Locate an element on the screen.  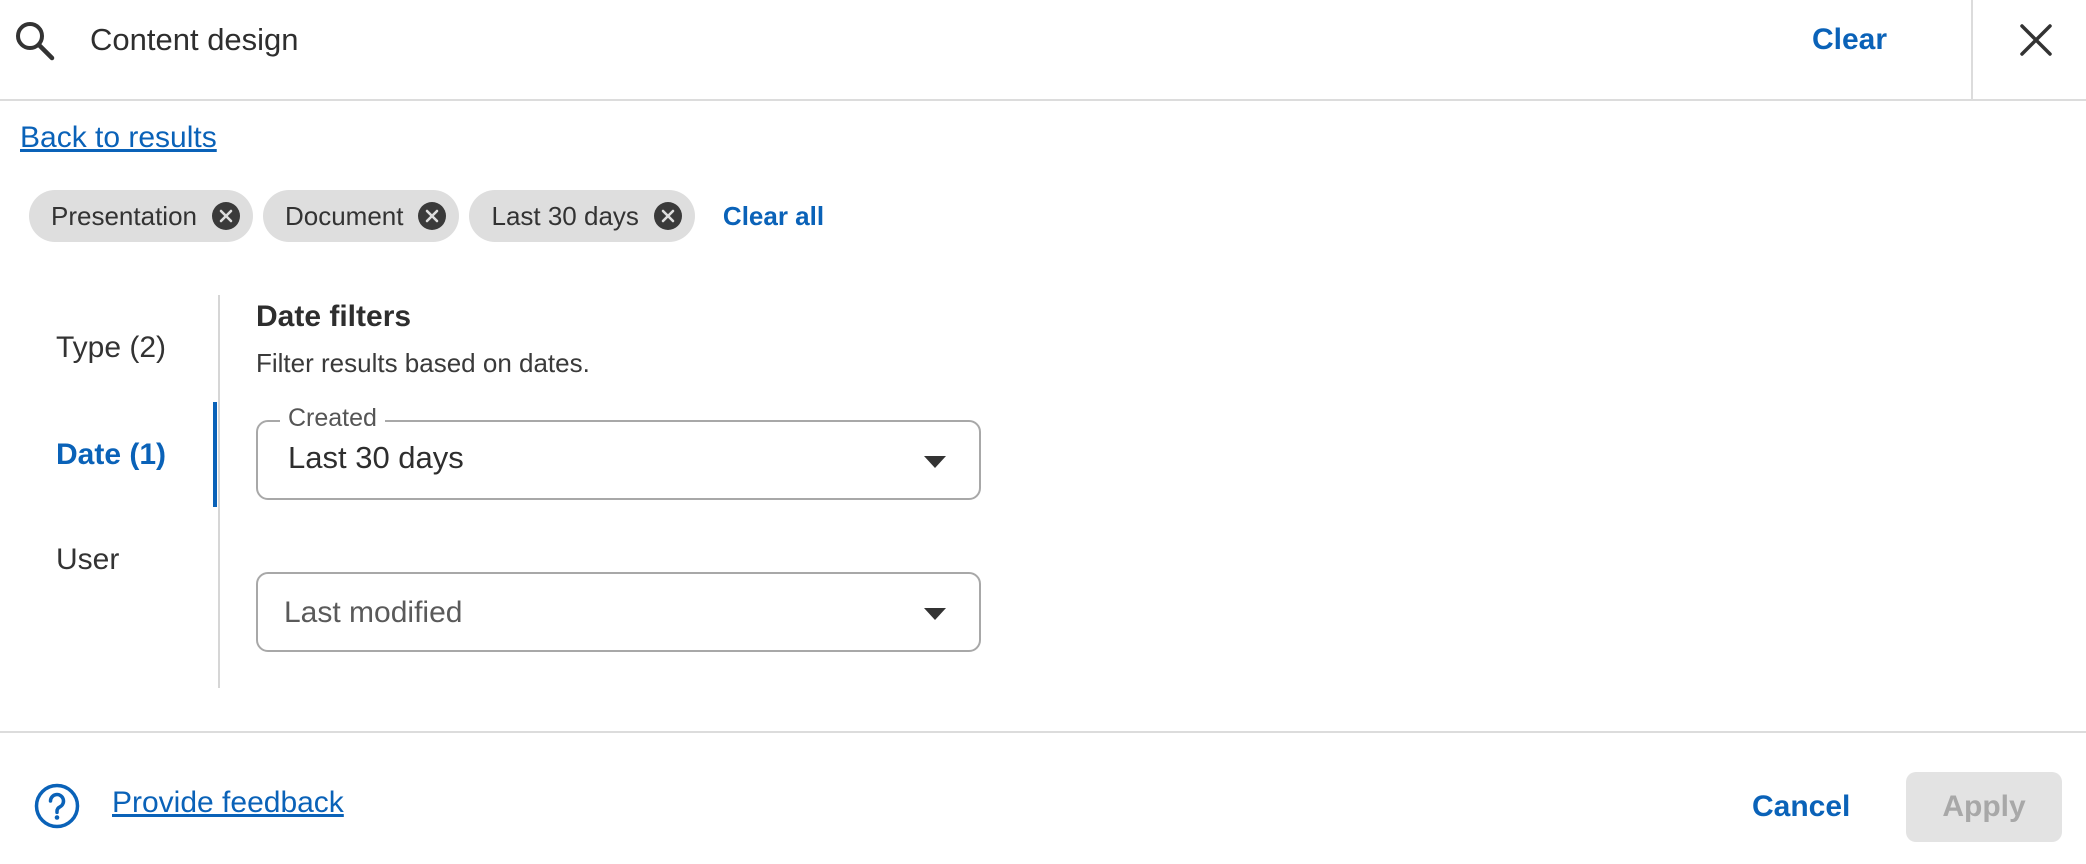
close-button is located at coordinates (2036, 40).